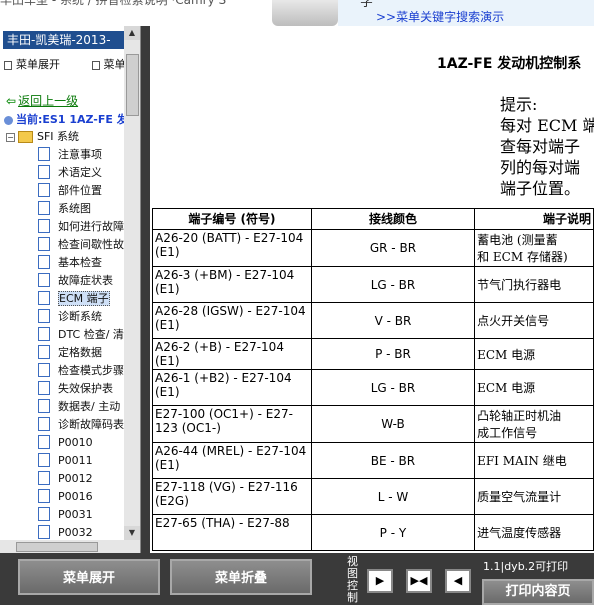 This screenshot has height=605, width=594. I want to click on view-center-button: ▶◀, so click(419, 581).